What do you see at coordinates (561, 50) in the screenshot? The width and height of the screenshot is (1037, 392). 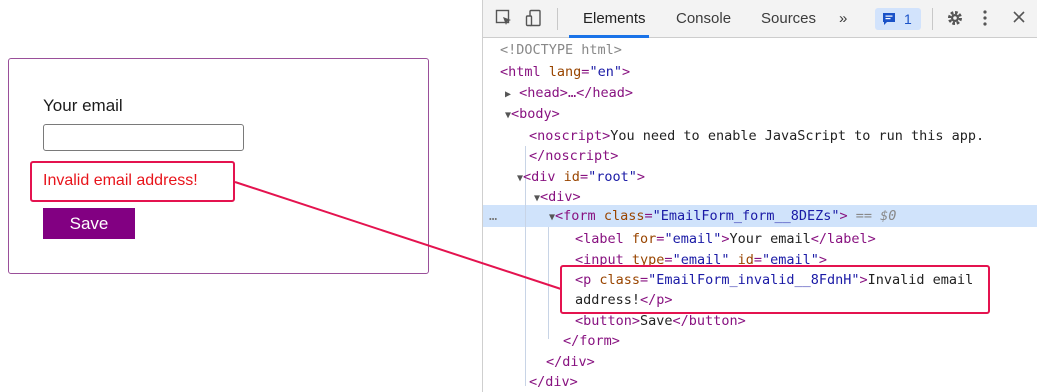 I see `doctype-line: <!DOCTYPE html>` at bounding box center [561, 50].